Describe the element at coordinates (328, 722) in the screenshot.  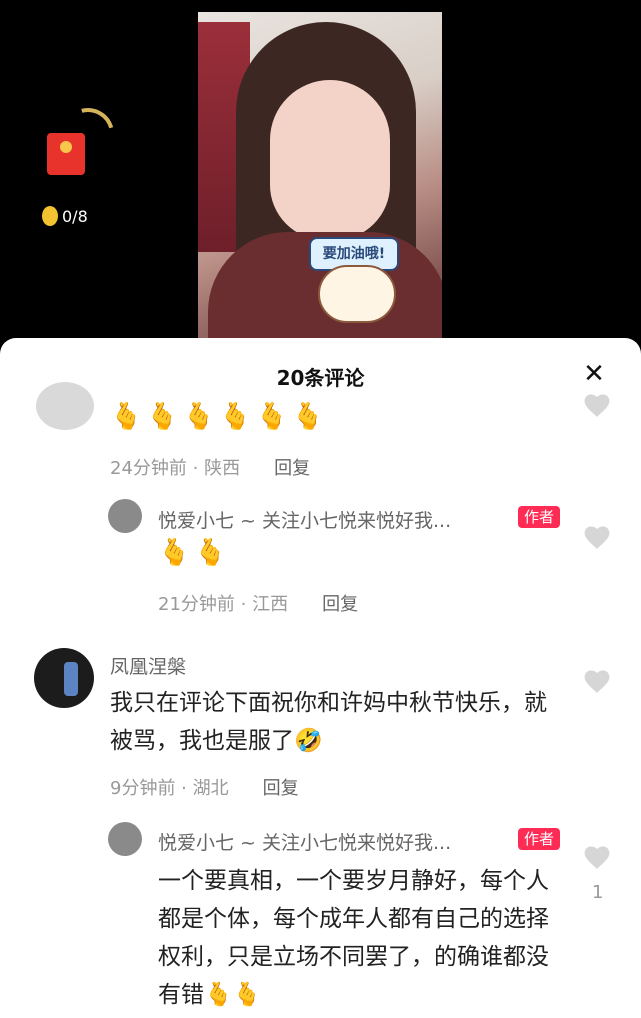
I see `comment-content: 我只在评论下面祝你和许妈中秋节快乐，就被骂，我也是服了🤣` at that location.